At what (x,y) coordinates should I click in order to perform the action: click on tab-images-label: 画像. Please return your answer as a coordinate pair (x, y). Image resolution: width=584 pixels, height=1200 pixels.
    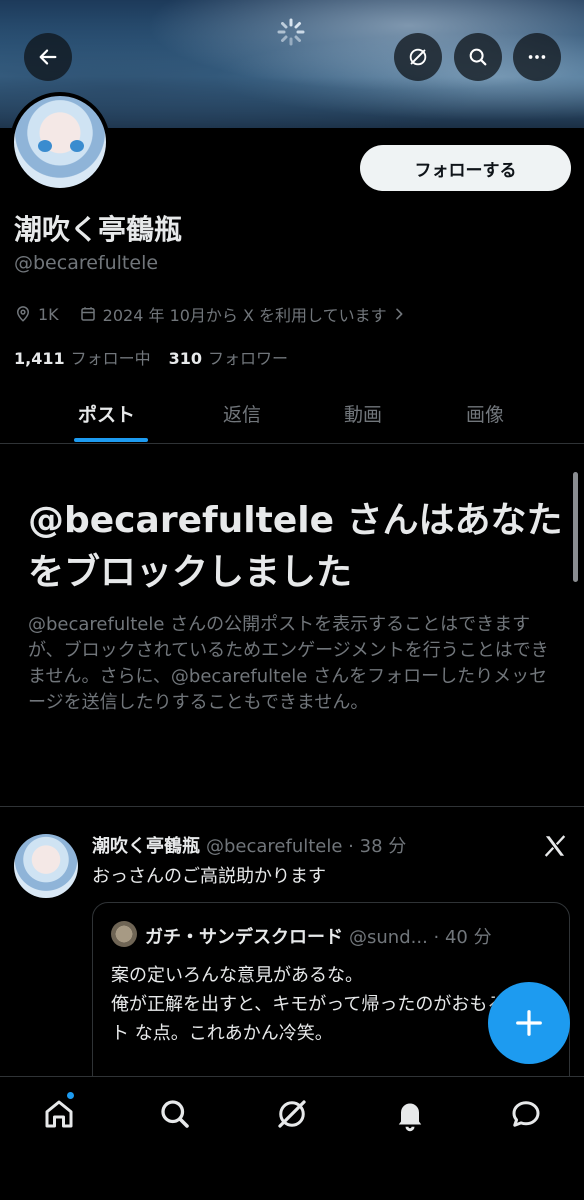
    Looking at the image, I should click on (484, 415).